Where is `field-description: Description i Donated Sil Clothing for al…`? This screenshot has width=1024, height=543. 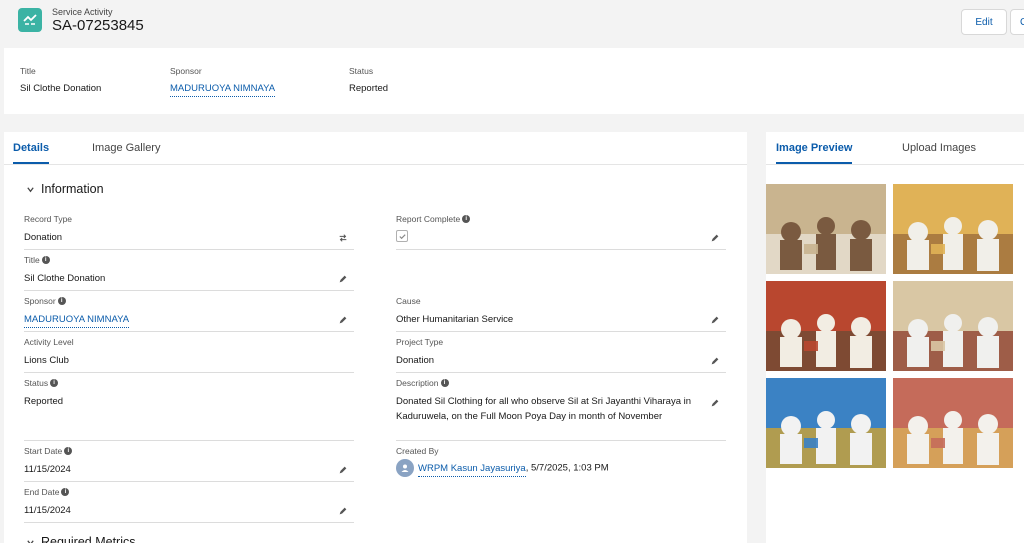
field-description: Description i Donated Sil Clothing for al… is located at coordinates (561, 409).